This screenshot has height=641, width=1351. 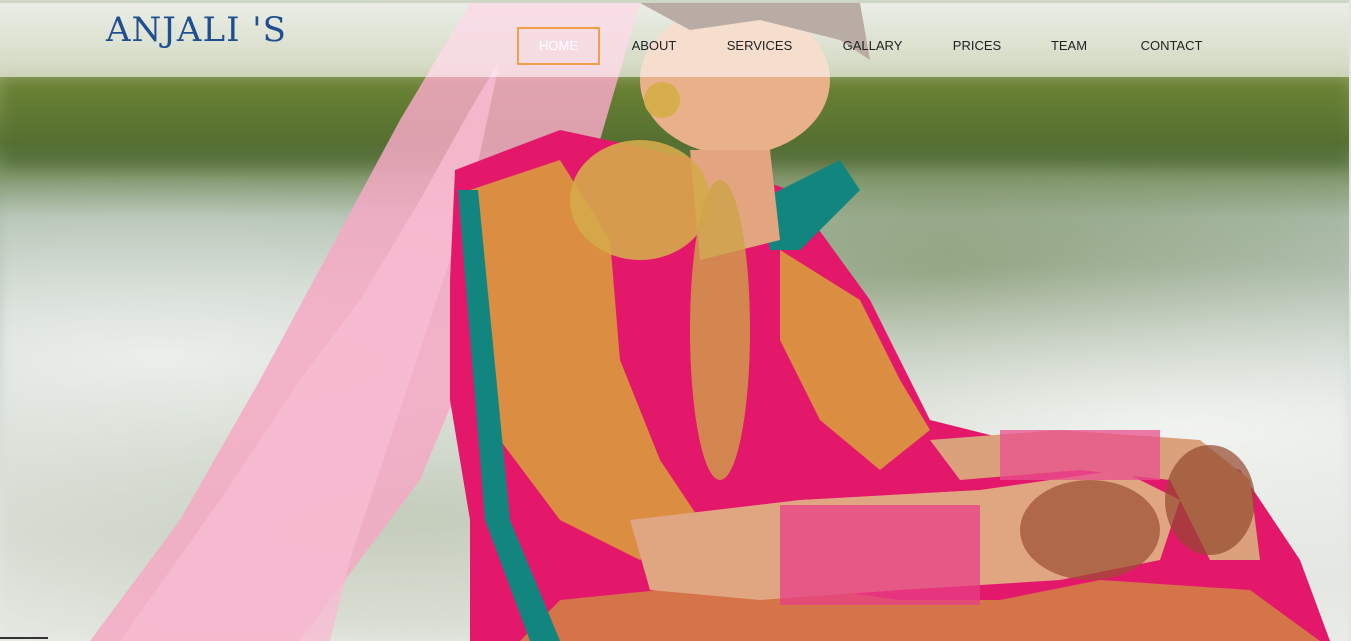 I want to click on nav-item-prices: PRICES, so click(x=977, y=46).